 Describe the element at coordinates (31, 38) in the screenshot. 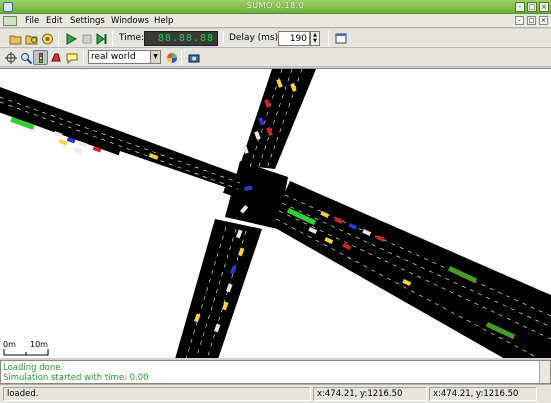

I see `reload-icon` at that location.